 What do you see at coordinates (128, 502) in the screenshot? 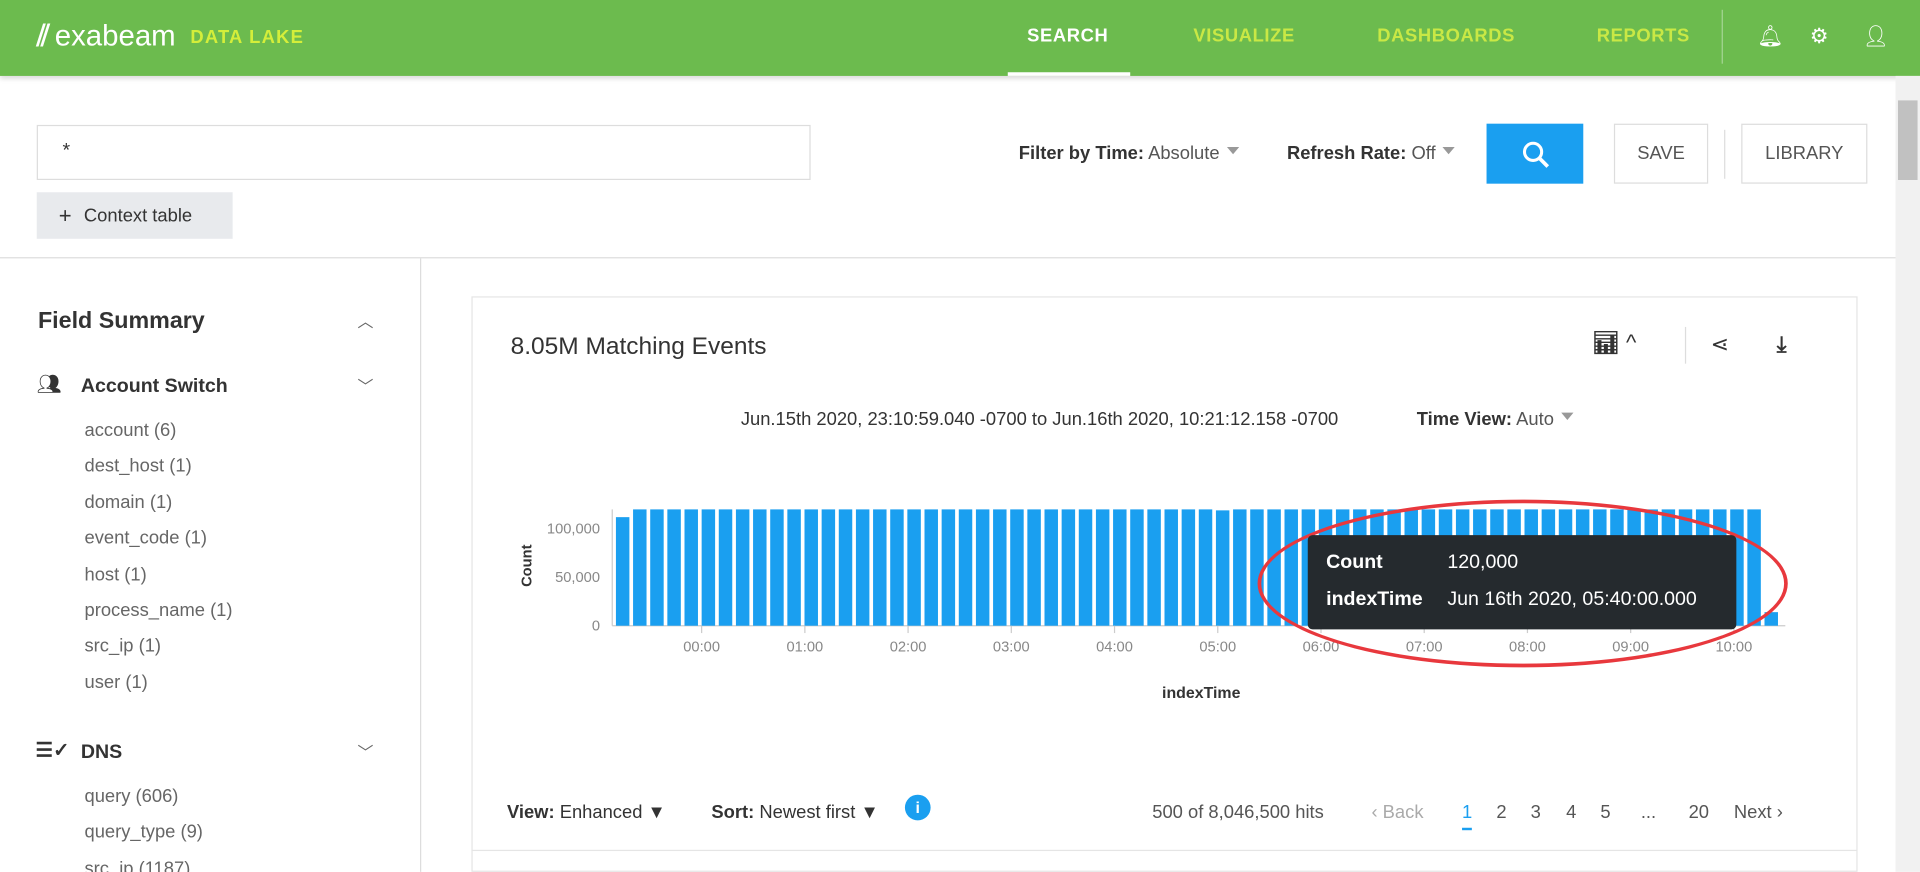
I see `field-item: domain (1)` at bounding box center [128, 502].